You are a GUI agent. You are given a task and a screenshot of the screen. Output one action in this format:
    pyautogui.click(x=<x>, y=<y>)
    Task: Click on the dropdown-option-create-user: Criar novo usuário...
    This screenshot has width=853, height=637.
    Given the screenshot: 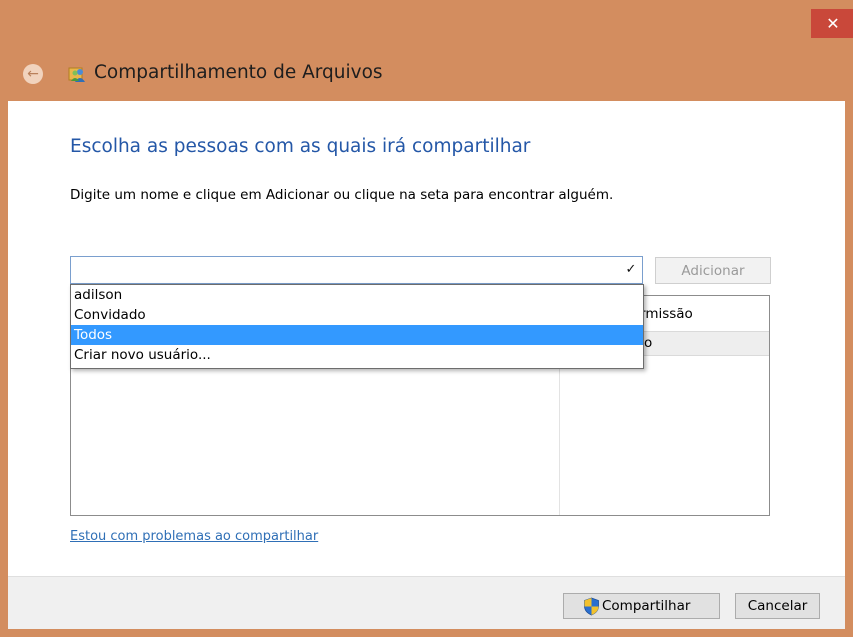 What is the action you would take?
    pyautogui.click(x=357, y=355)
    